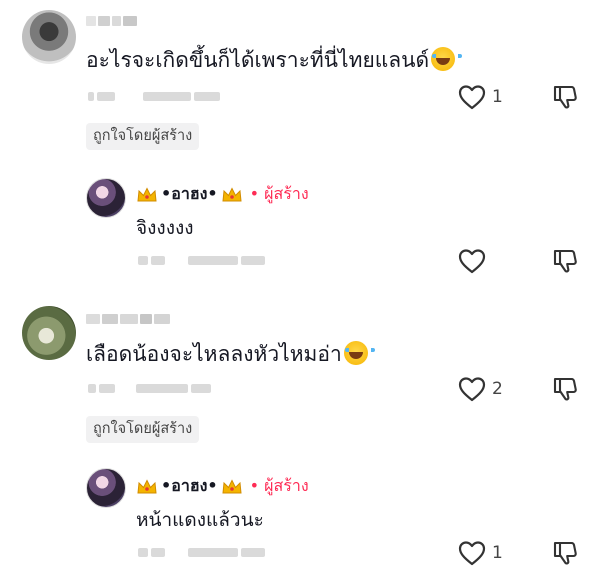  Describe the element at coordinates (274, 60) in the screenshot. I see `comment-text: อะไรจะเกิดขึ้นก็ได้เพราะที่นี่ไทยแลนด์` at that location.